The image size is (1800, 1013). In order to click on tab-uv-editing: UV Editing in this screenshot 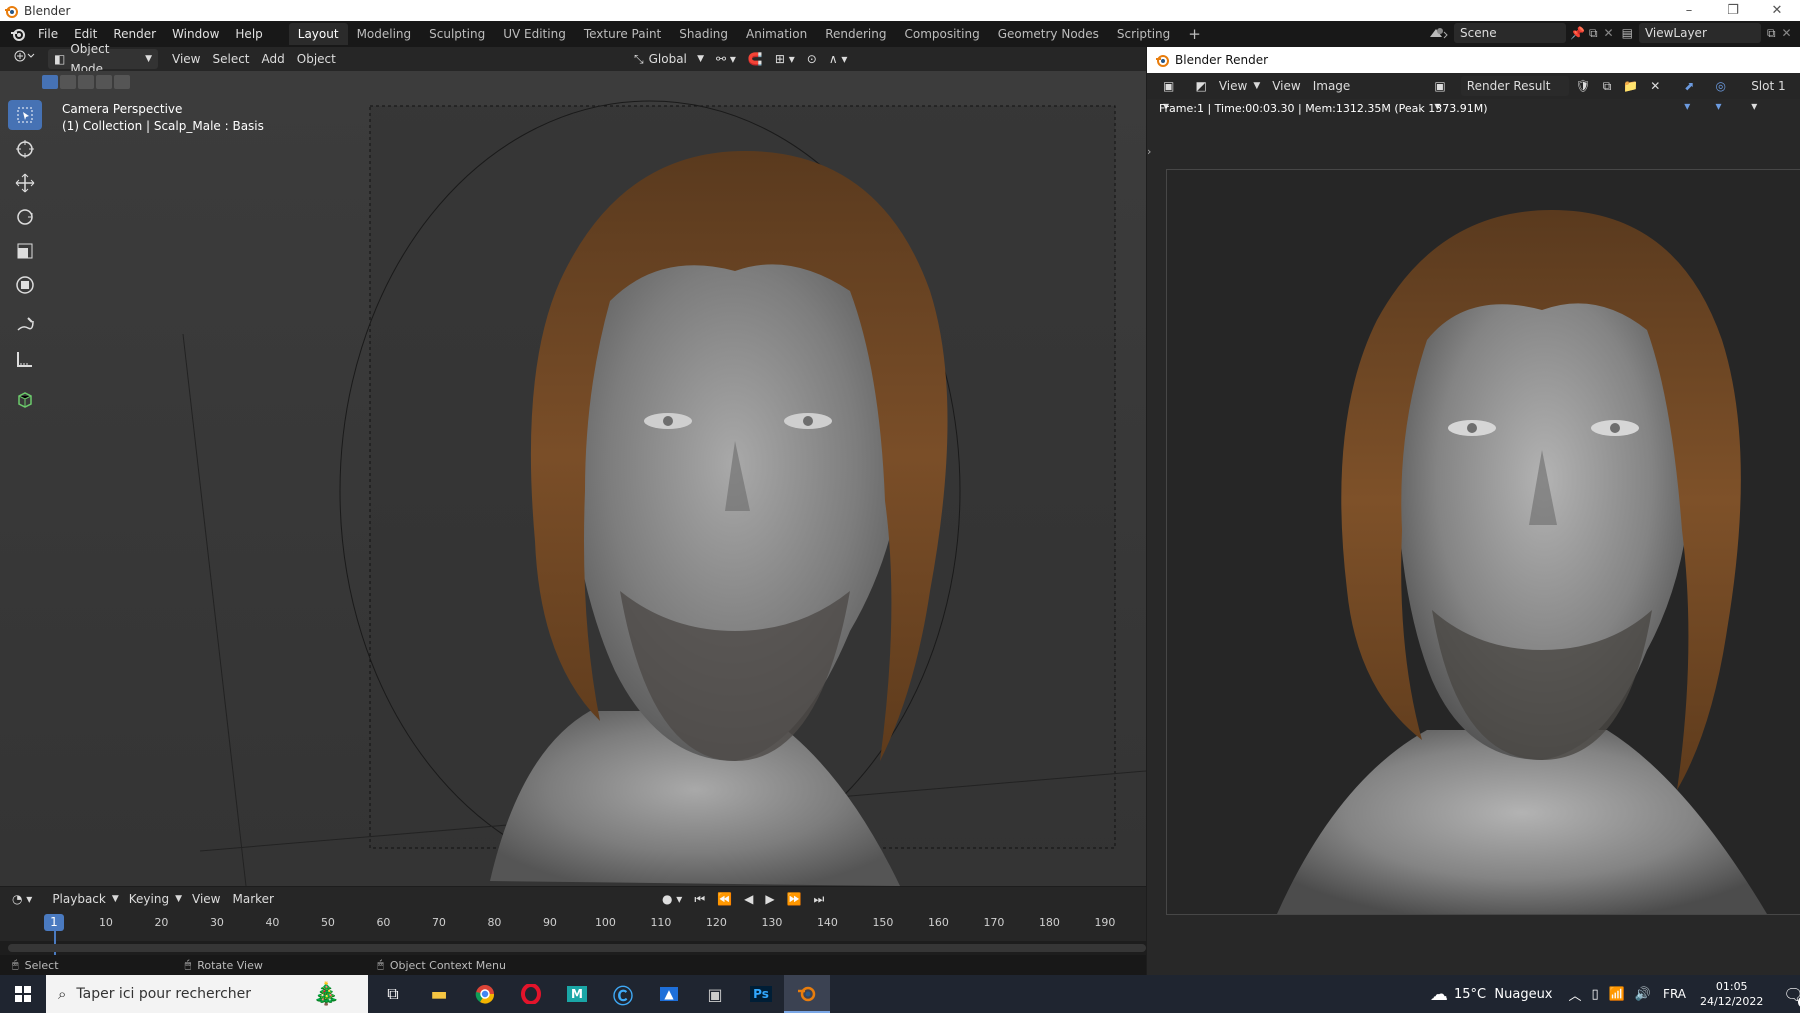, I will do `click(534, 34)`.